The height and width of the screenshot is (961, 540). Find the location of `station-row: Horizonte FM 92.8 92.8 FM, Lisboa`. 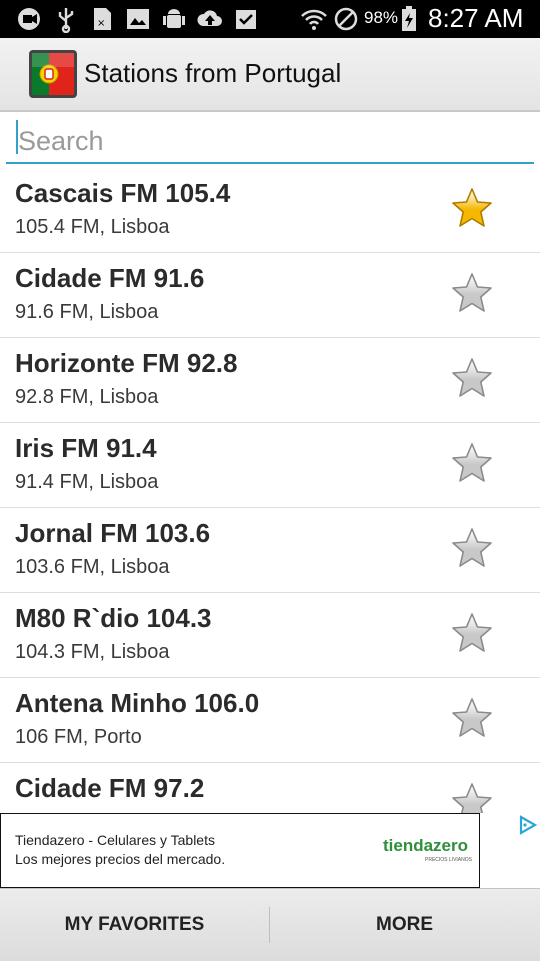

station-row: Horizonte FM 92.8 92.8 FM, Lisboa is located at coordinates (270, 380).